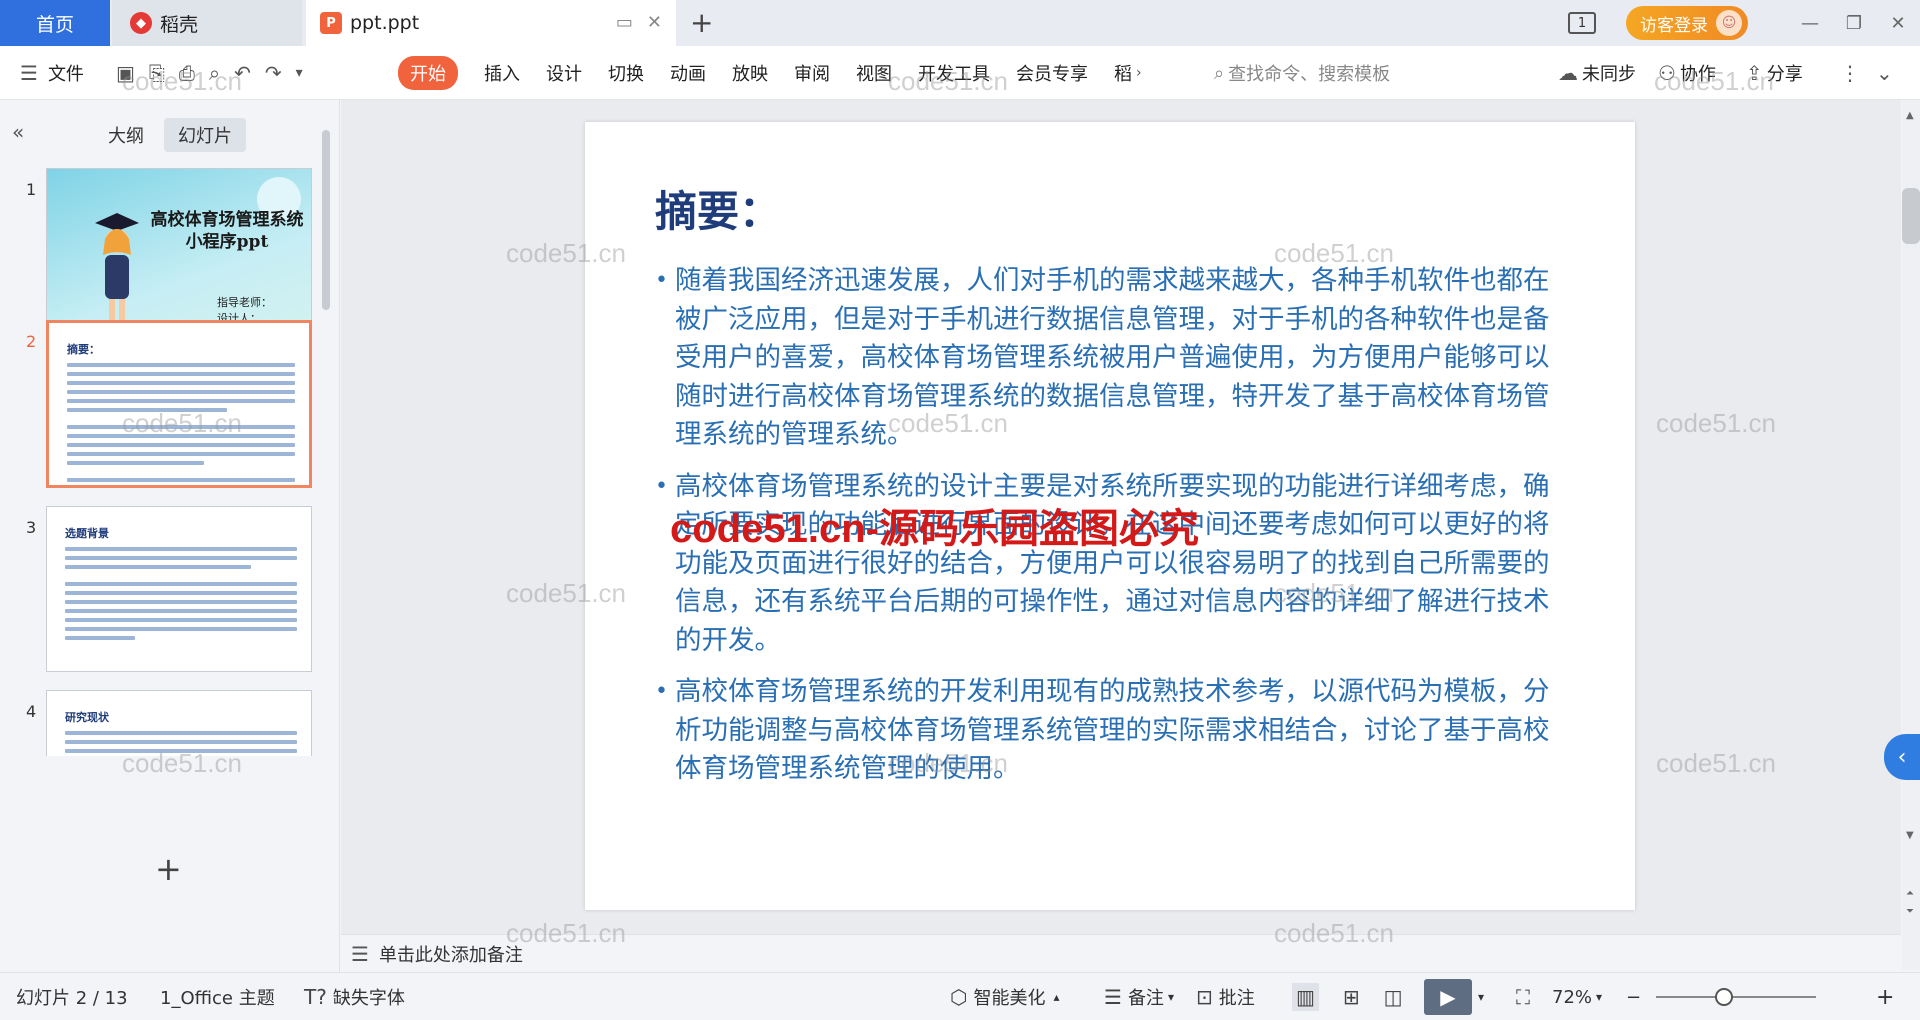 The image size is (1920, 1020). What do you see at coordinates (564, 73) in the screenshot?
I see `menu-tab-design: 设计` at bounding box center [564, 73].